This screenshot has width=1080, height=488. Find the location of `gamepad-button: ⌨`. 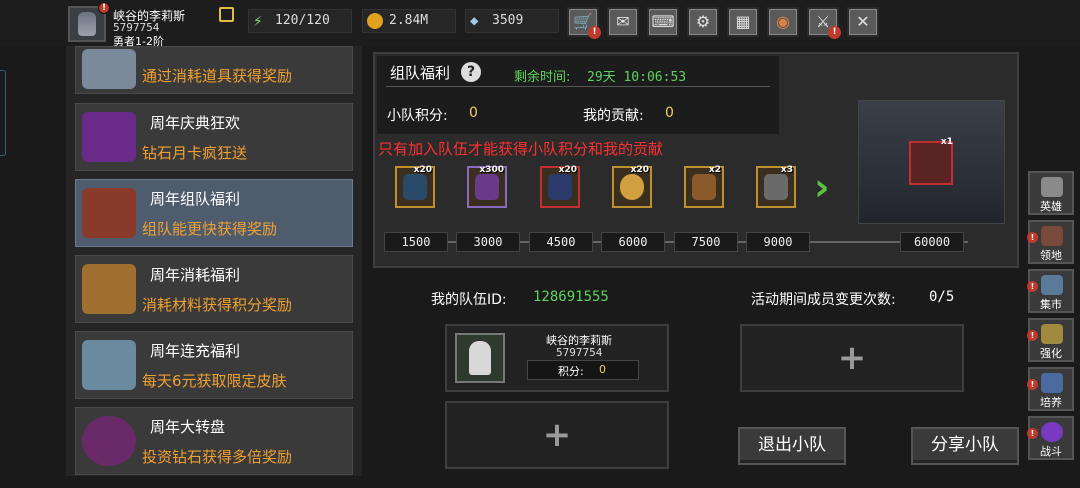

gamepad-button: ⌨ is located at coordinates (663, 22).